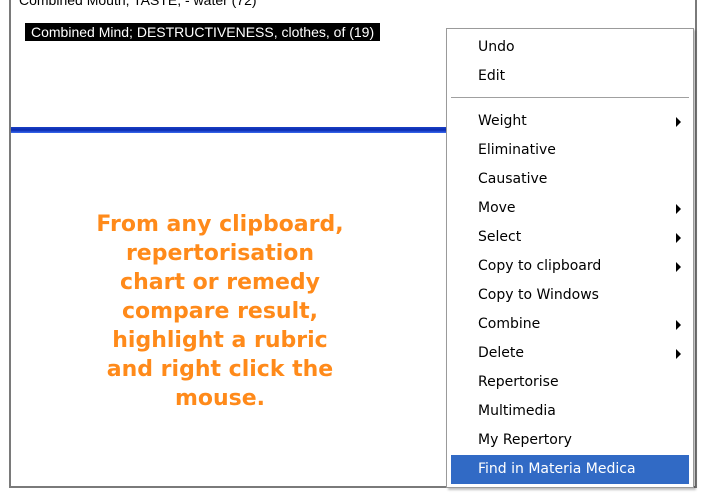 The height and width of the screenshot is (494, 712). What do you see at coordinates (570, 47) in the screenshot?
I see `menu-item-undo: Undo` at bounding box center [570, 47].